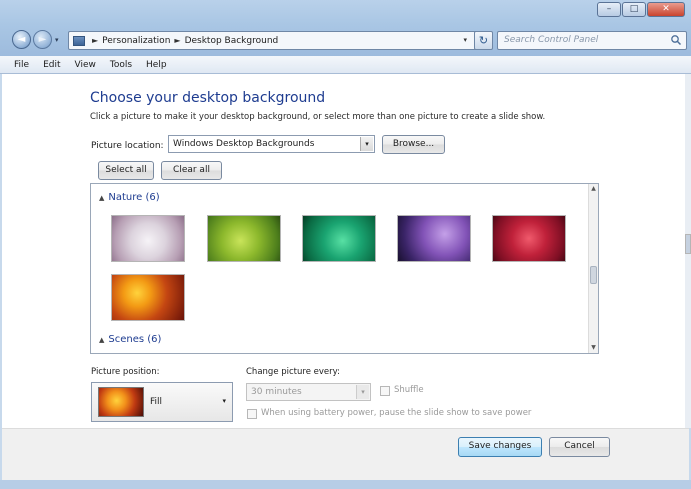 This screenshot has width=691, height=489. I want to click on picture-position-select: Fill ▾, so click(162, 402).